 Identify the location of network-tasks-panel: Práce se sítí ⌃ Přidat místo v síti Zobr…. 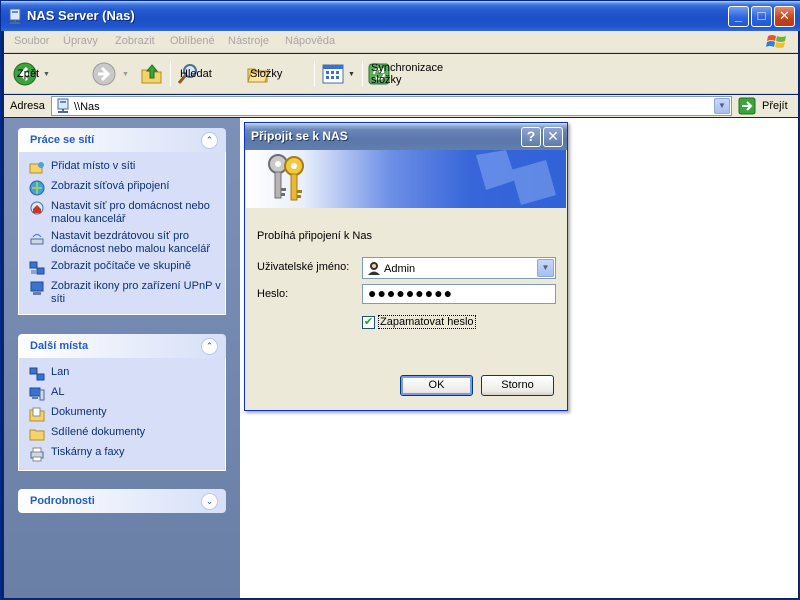
(122, 221).